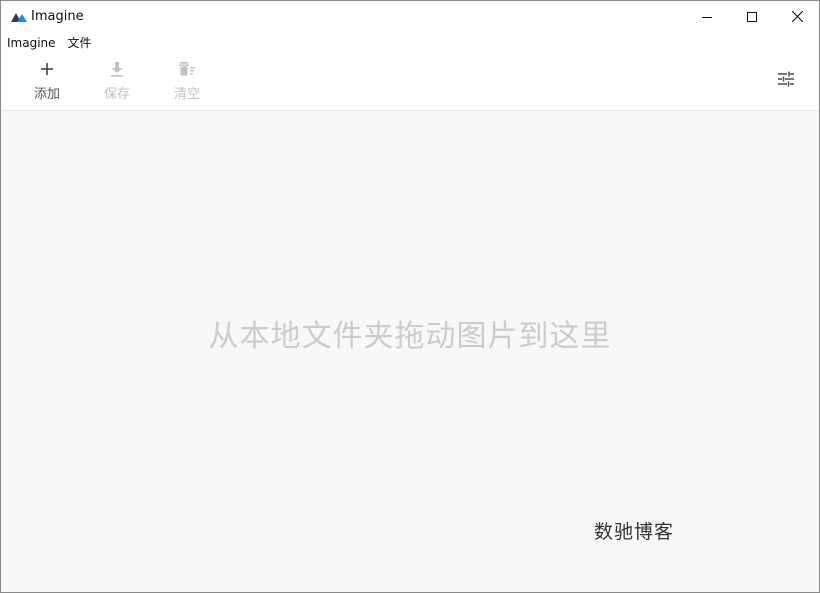 Image resolution: width=820 pixels, height=593 pixels. Describe the element at coordinates (634, 532) in the screenshot. I see `watermark-text: 数驰博客` at that location.